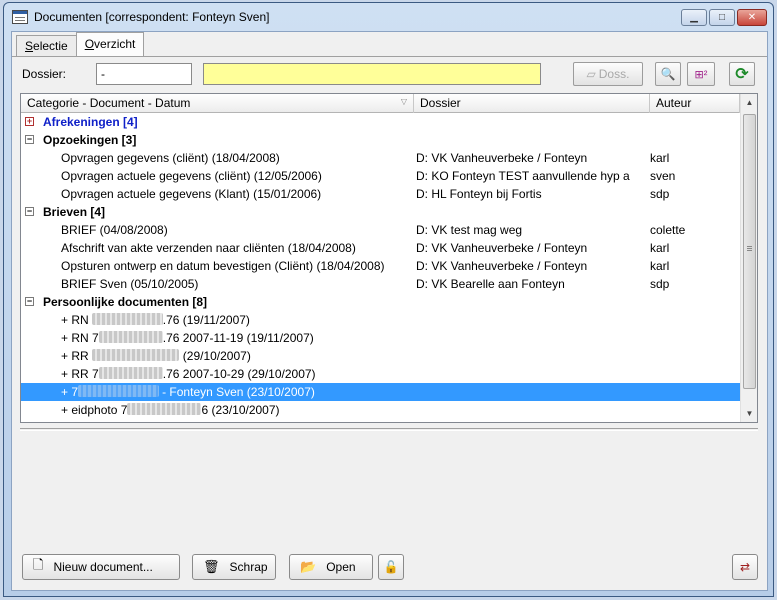  What do you see at coordinates (130, 373) in the screenshot?
I see `redacted-number: 6.08.25-251` at bounding box center [130, 373].